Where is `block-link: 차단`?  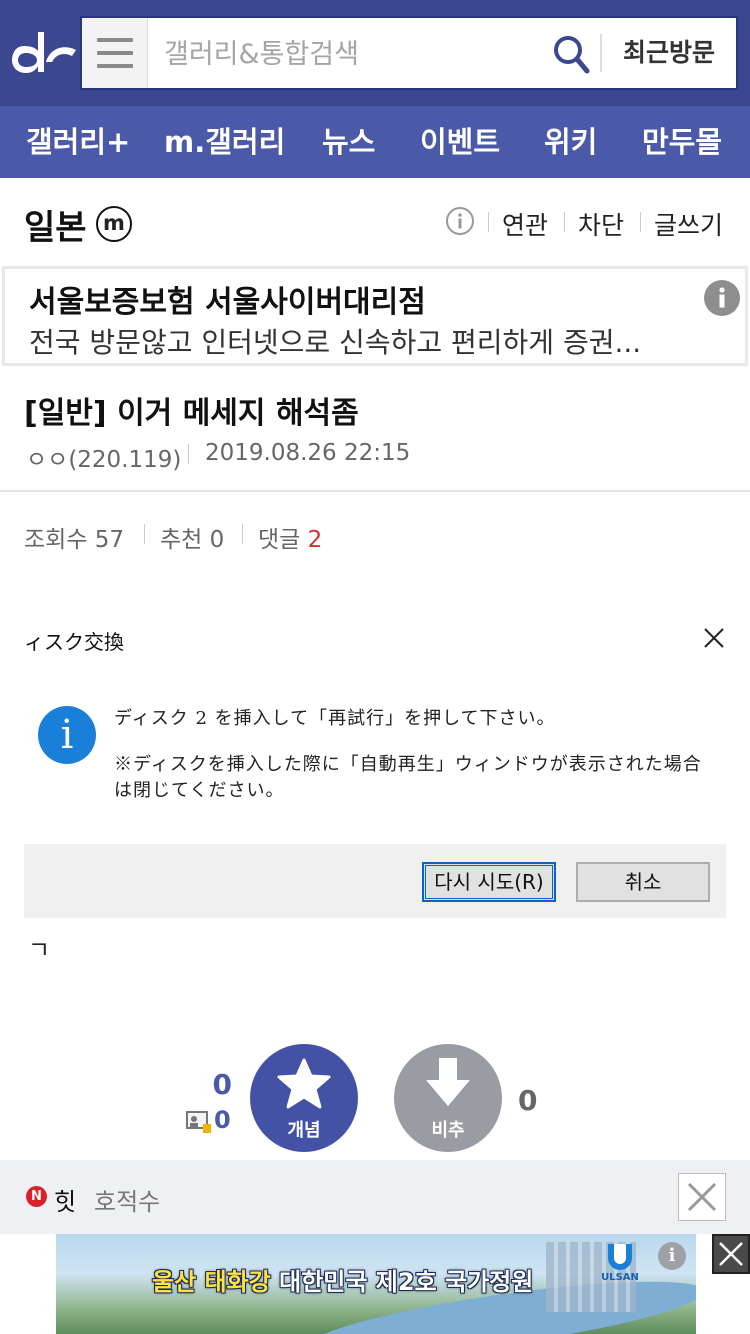
block-link: 차단 is located at coordinates (601, 224).